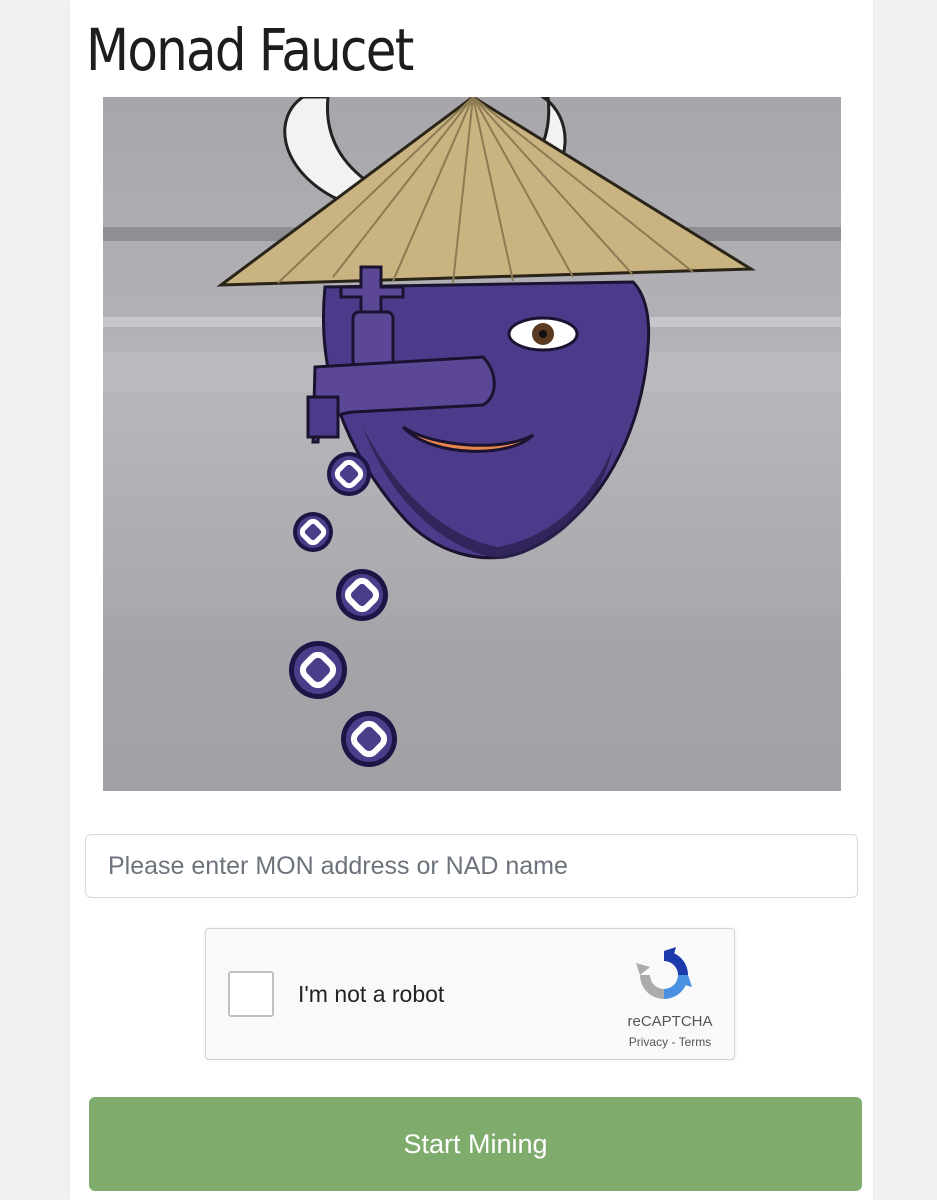 This screenshot has height=1200, width=937. Describe the element at coordinates (251, 994) in the screenshot. I see `captcha-checkbox` at that location.